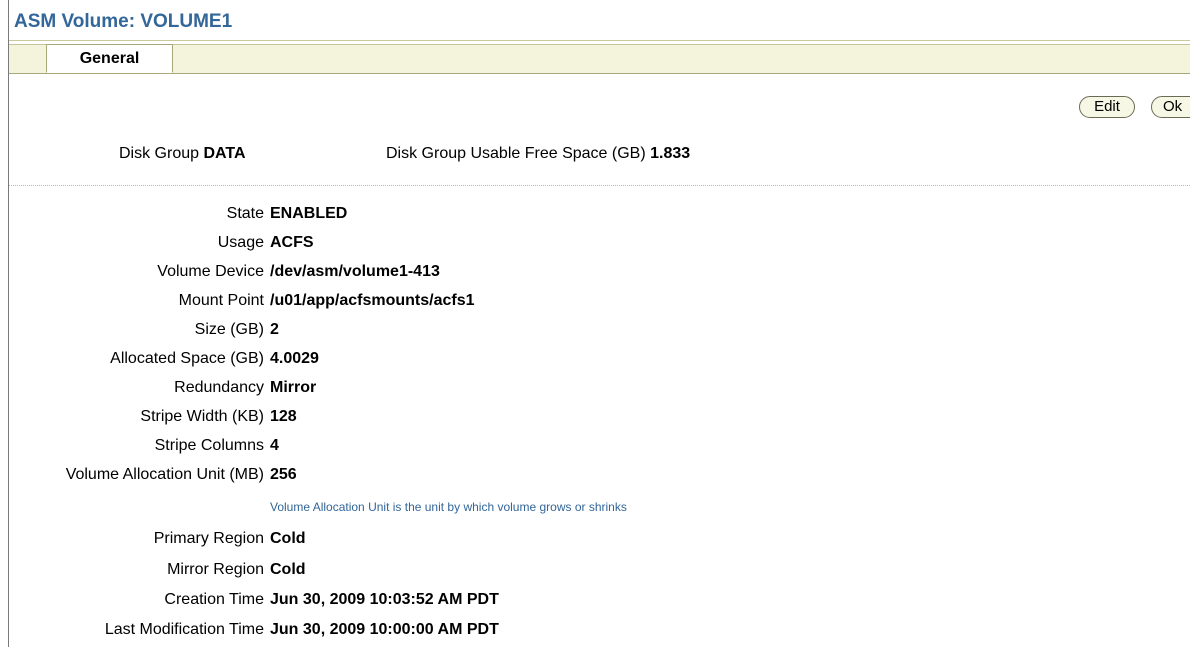 This screenshot has width=1190, height=647. What do you see at coordinates (384, 599) in the screenshot?
I see `property-value: Jun 30, 2009 10:03:52 AM PDT` at bounding box center [384, 599].